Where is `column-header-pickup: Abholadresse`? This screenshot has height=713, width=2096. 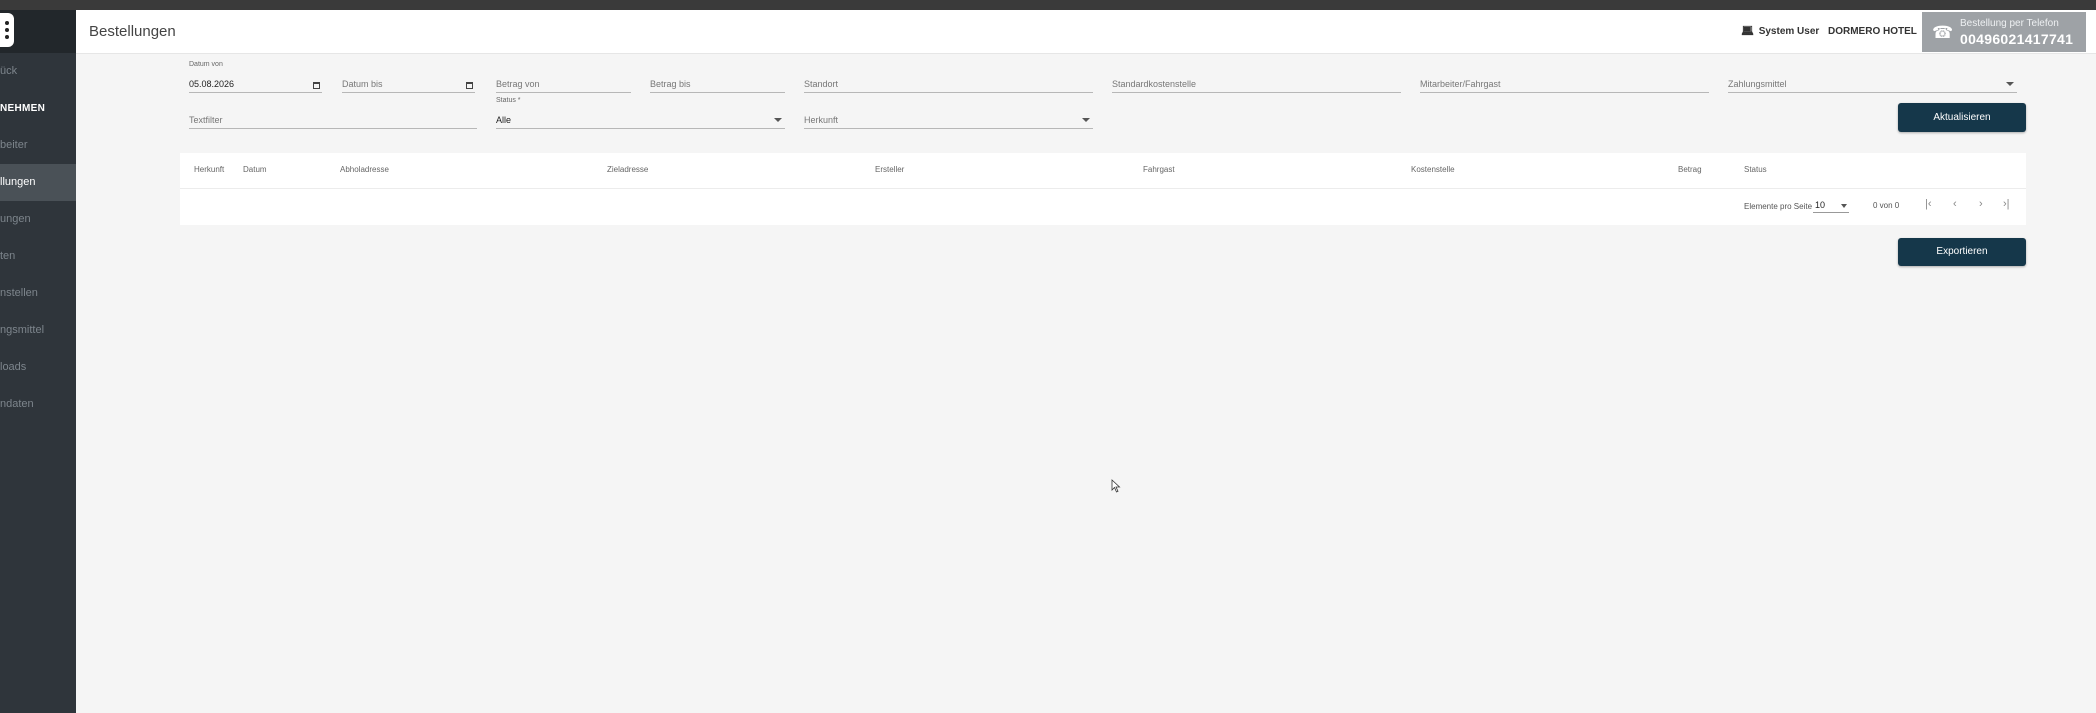 column-header-pickup: Abholadresse is located at coordinates (364, 169).